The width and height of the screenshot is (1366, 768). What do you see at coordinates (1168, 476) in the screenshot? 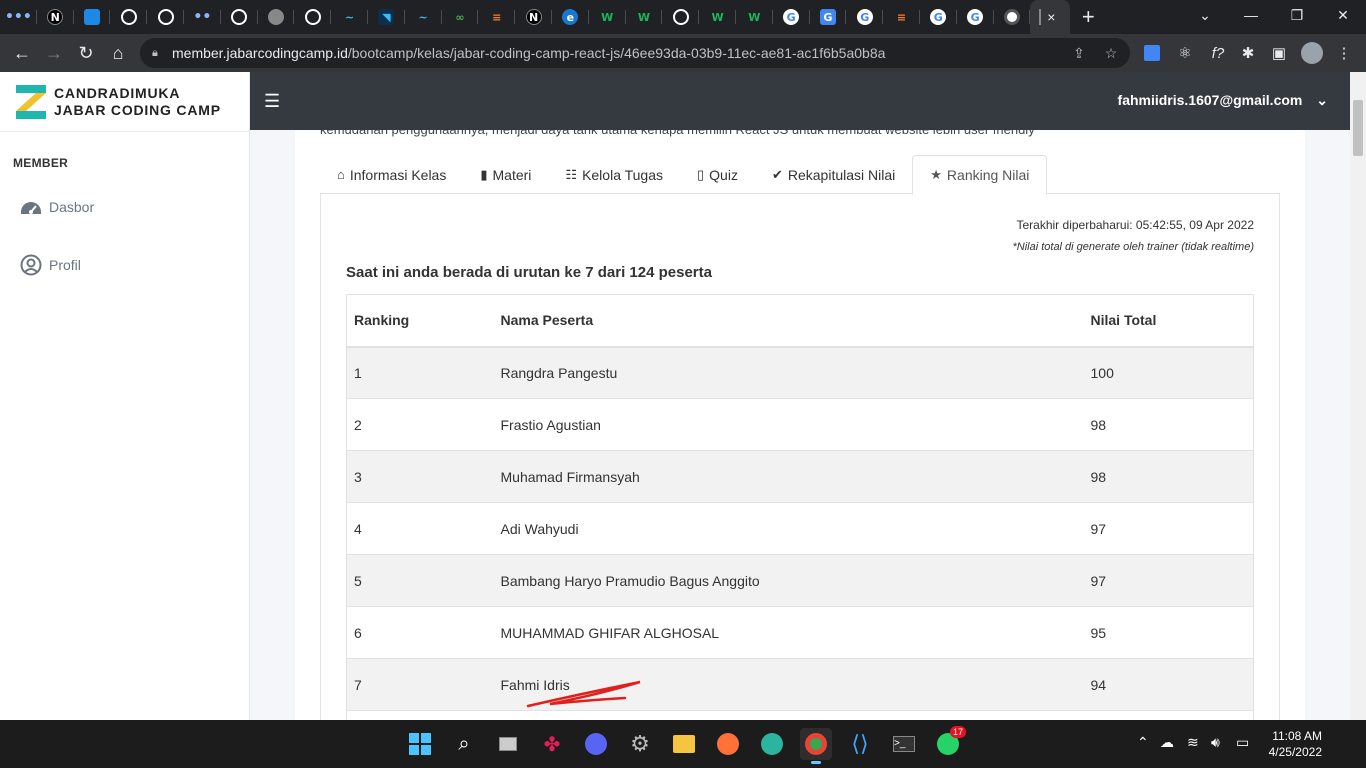
I see `score-cell: 98` at bounding box center [1168, 476].